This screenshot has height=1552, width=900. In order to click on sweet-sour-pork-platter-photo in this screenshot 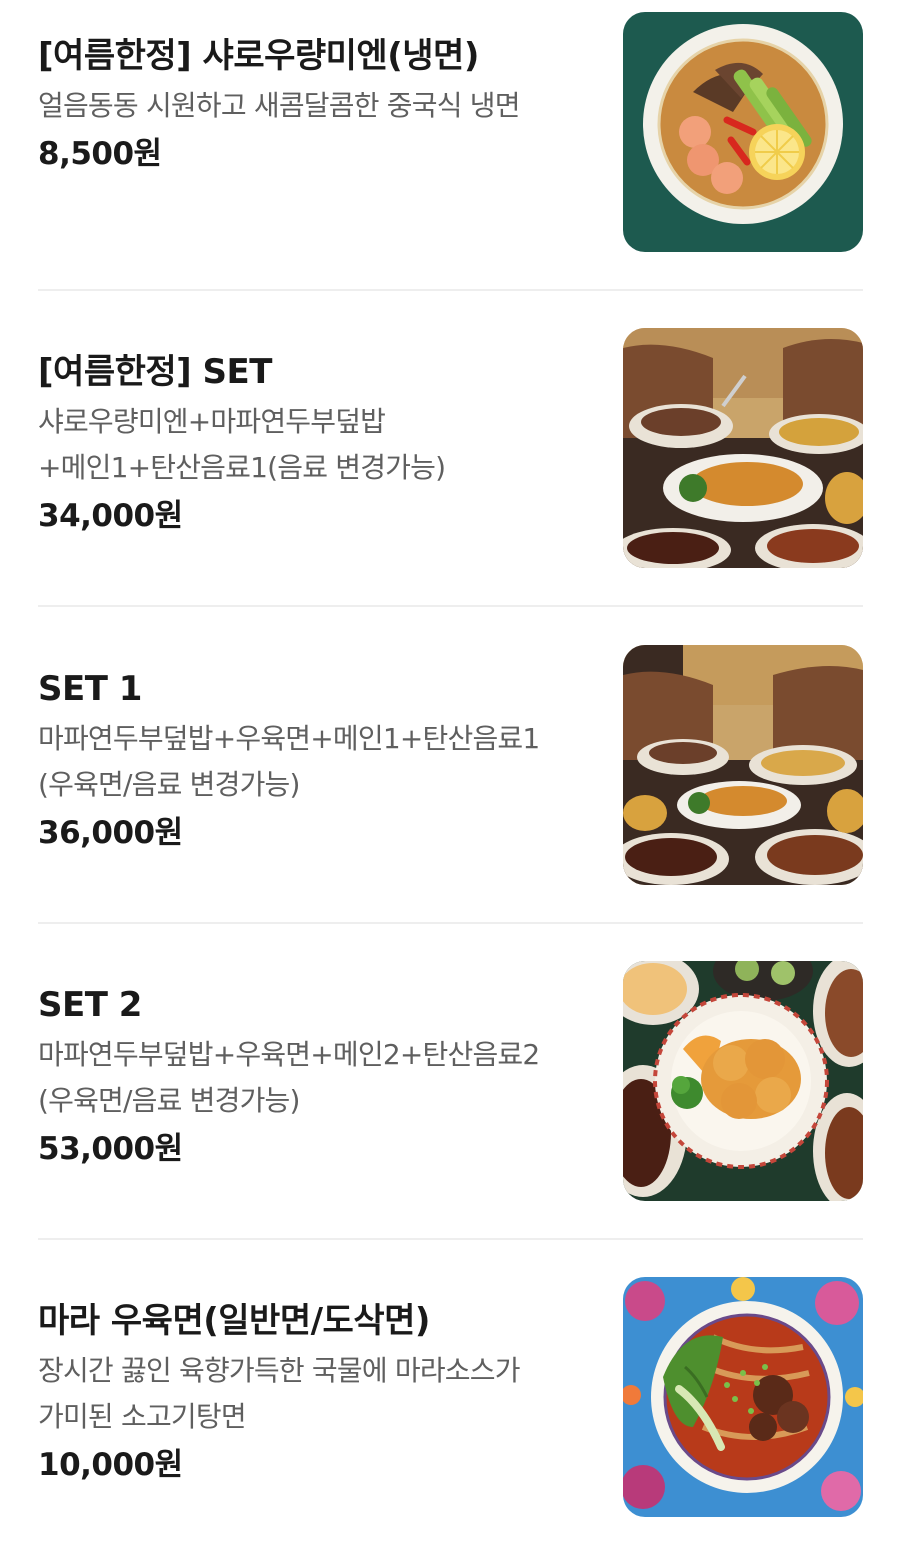, I will do `click(743, 1081)`.